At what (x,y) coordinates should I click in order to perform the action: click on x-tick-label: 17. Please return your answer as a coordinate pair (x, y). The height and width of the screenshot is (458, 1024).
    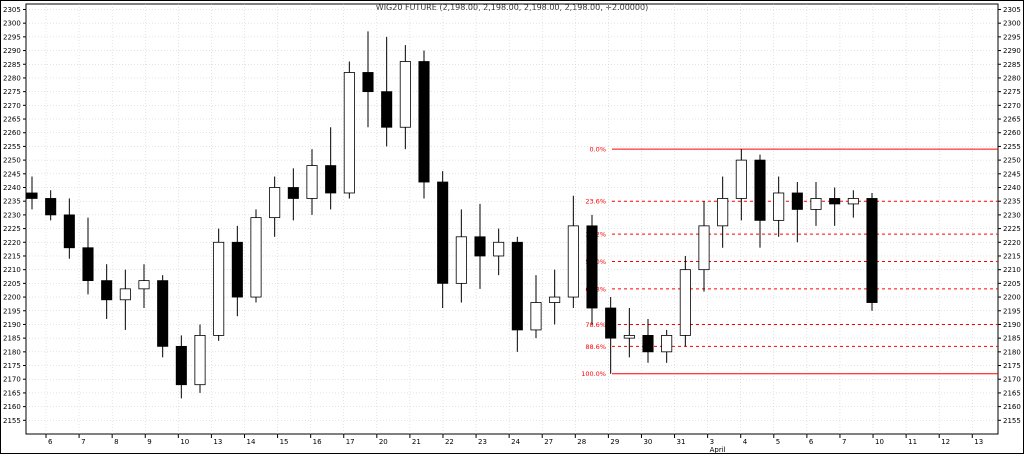
    Looking at the image, I should click on (350, 442).